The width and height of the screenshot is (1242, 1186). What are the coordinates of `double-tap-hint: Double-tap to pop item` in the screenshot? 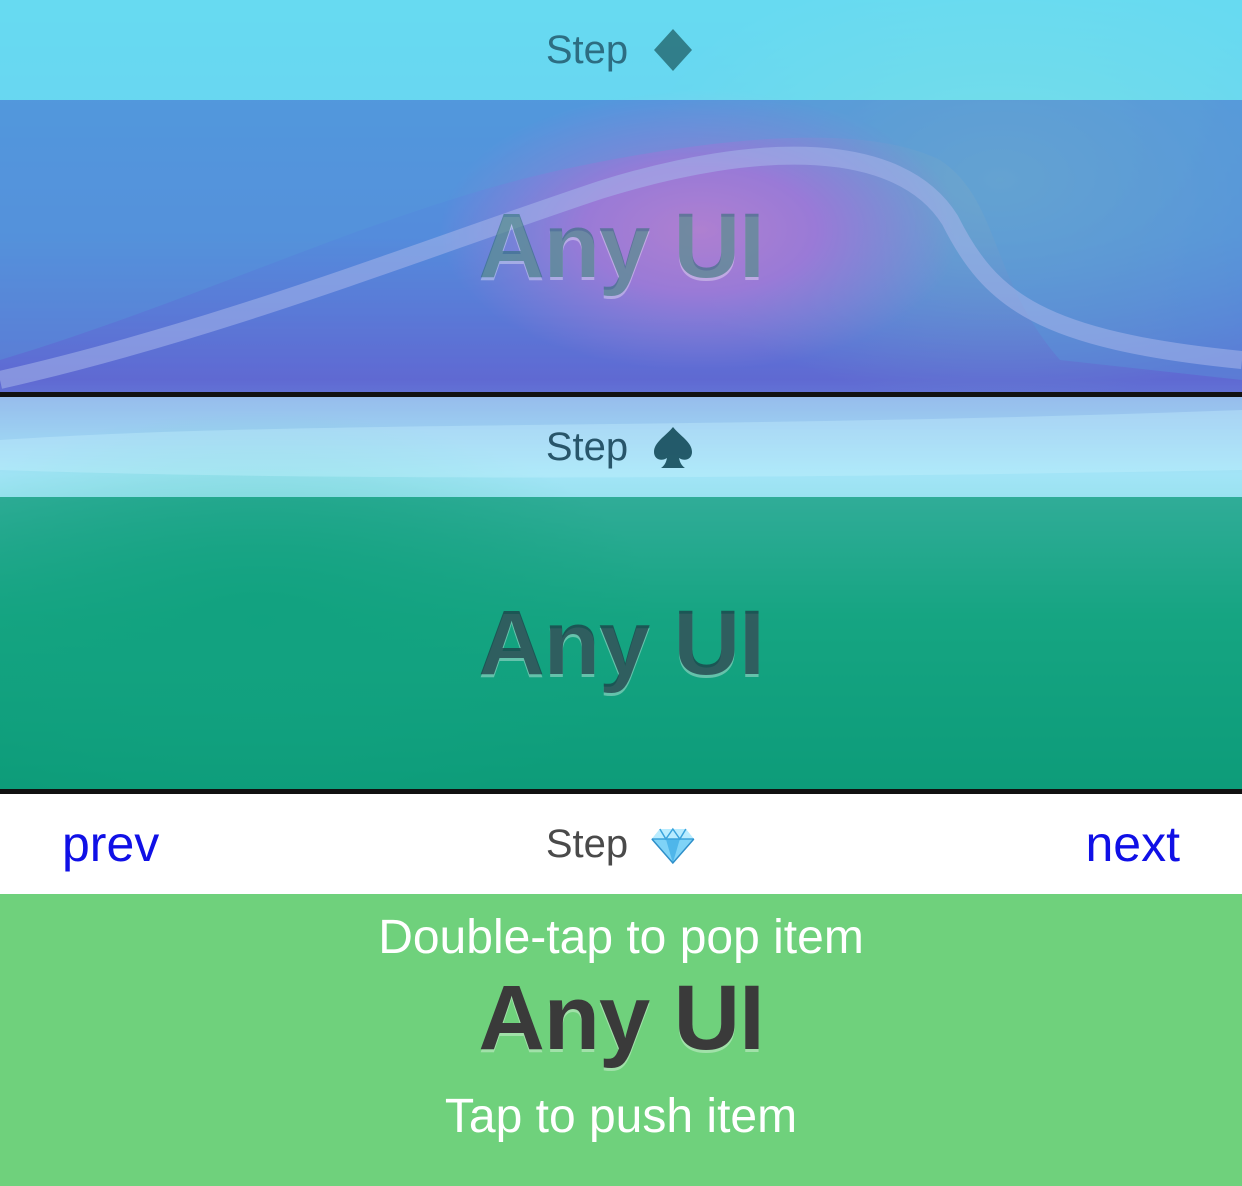 It's located at (621, 937).